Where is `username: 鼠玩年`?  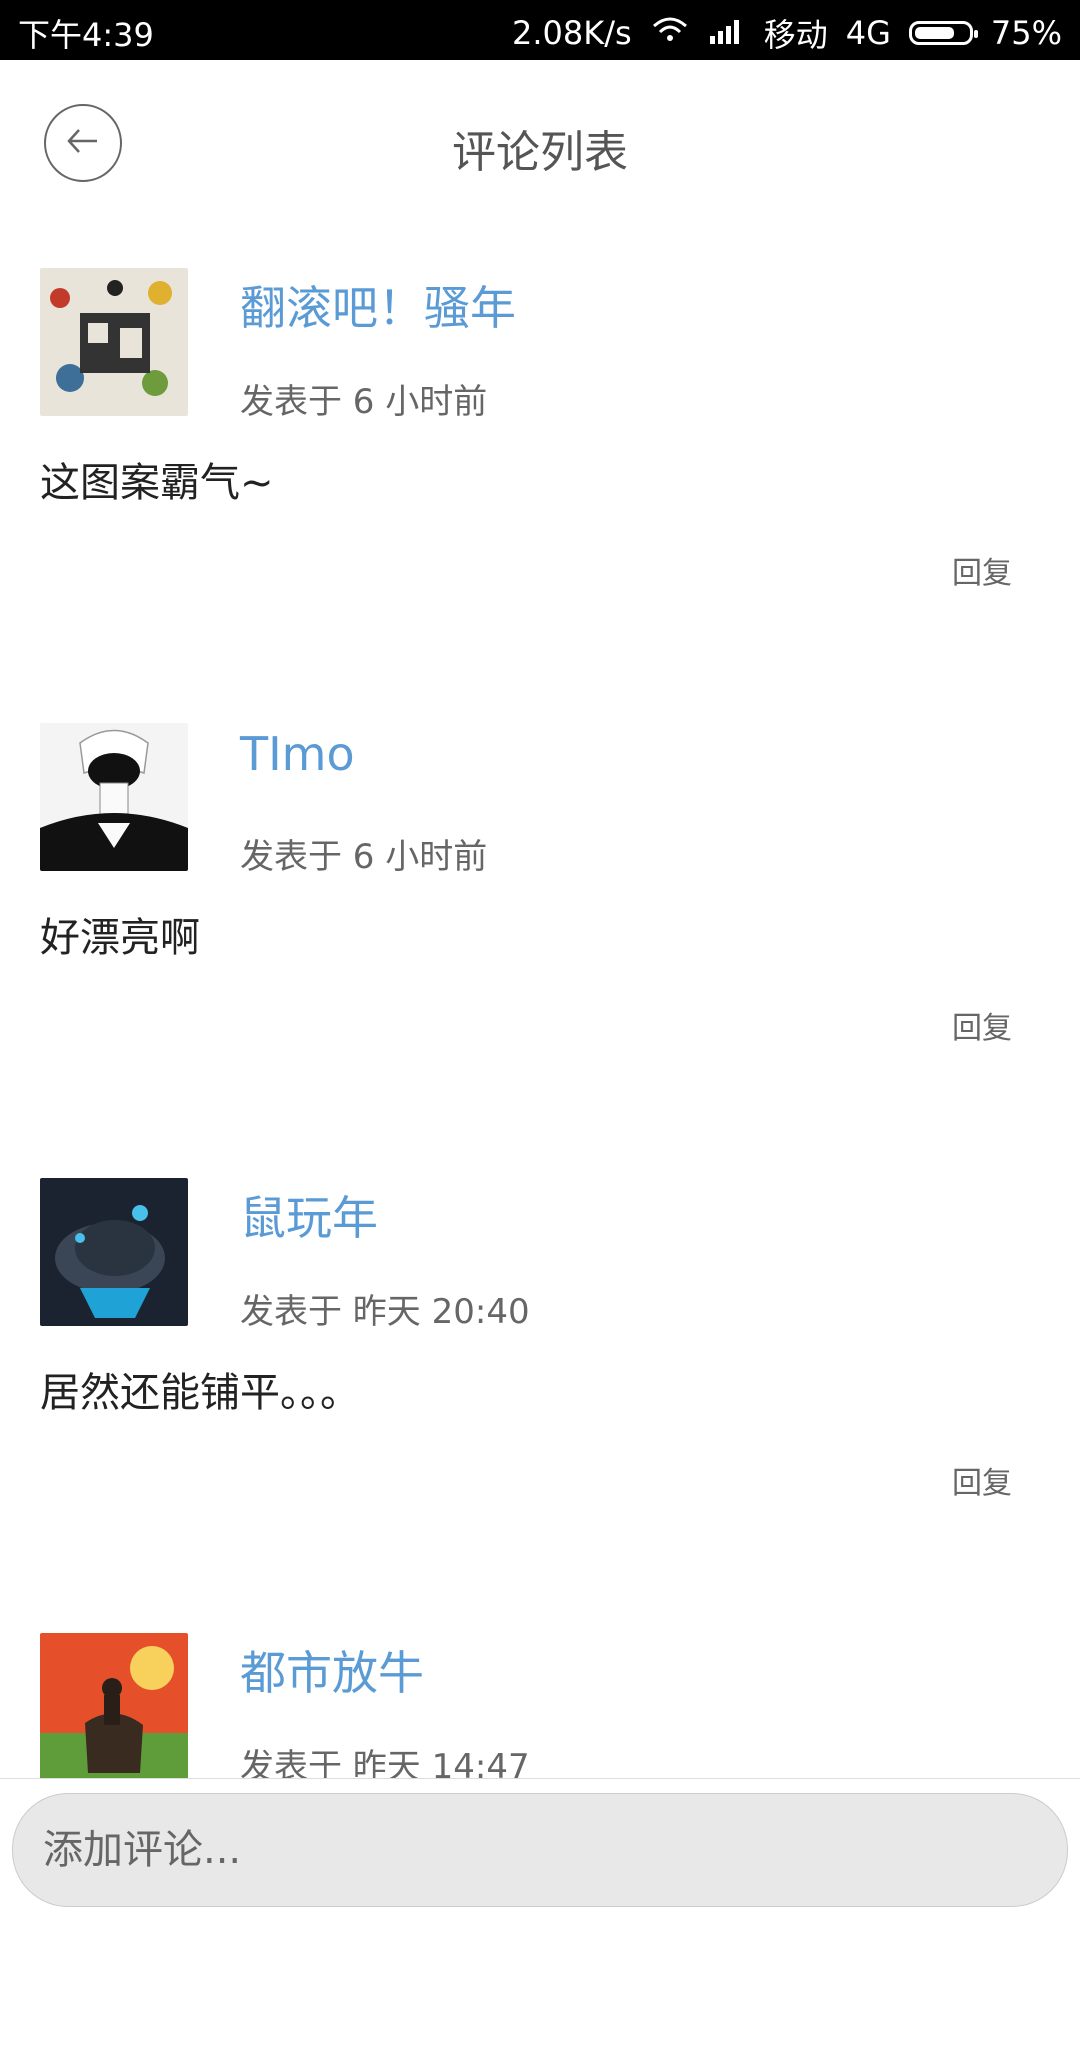
username: 鼠玩年 is located at coordinates (309, 1215).